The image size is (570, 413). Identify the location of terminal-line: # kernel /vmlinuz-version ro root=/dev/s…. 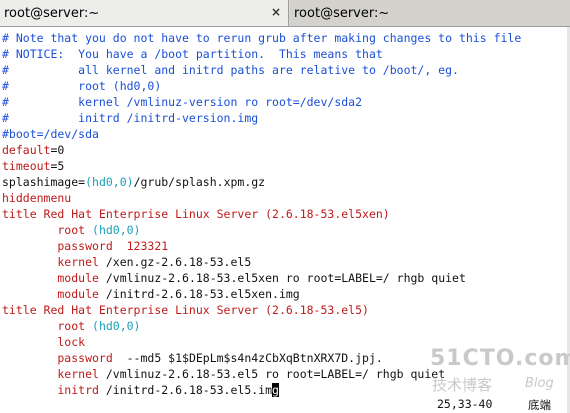
(182, 102).